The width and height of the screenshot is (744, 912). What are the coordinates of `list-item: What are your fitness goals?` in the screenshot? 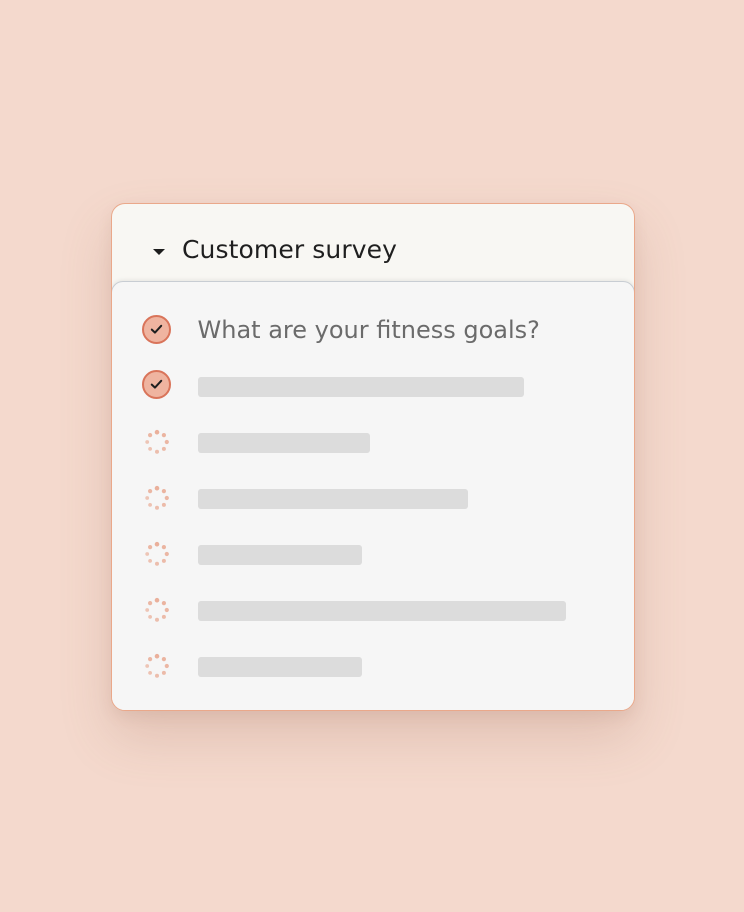 It's located at (373, 331).